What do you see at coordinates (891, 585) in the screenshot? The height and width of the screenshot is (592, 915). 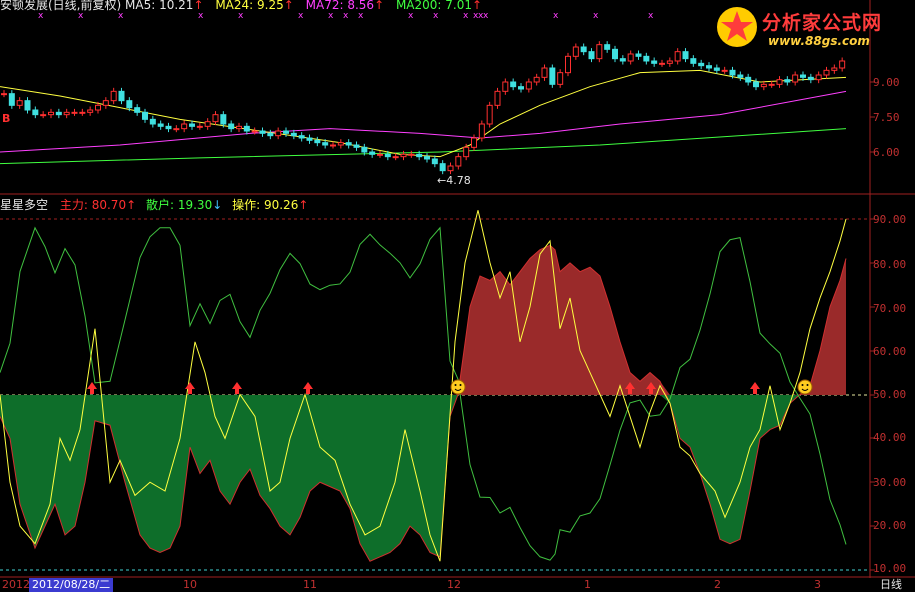 I see `period-label: 日线` at bounding box center [891, 585].